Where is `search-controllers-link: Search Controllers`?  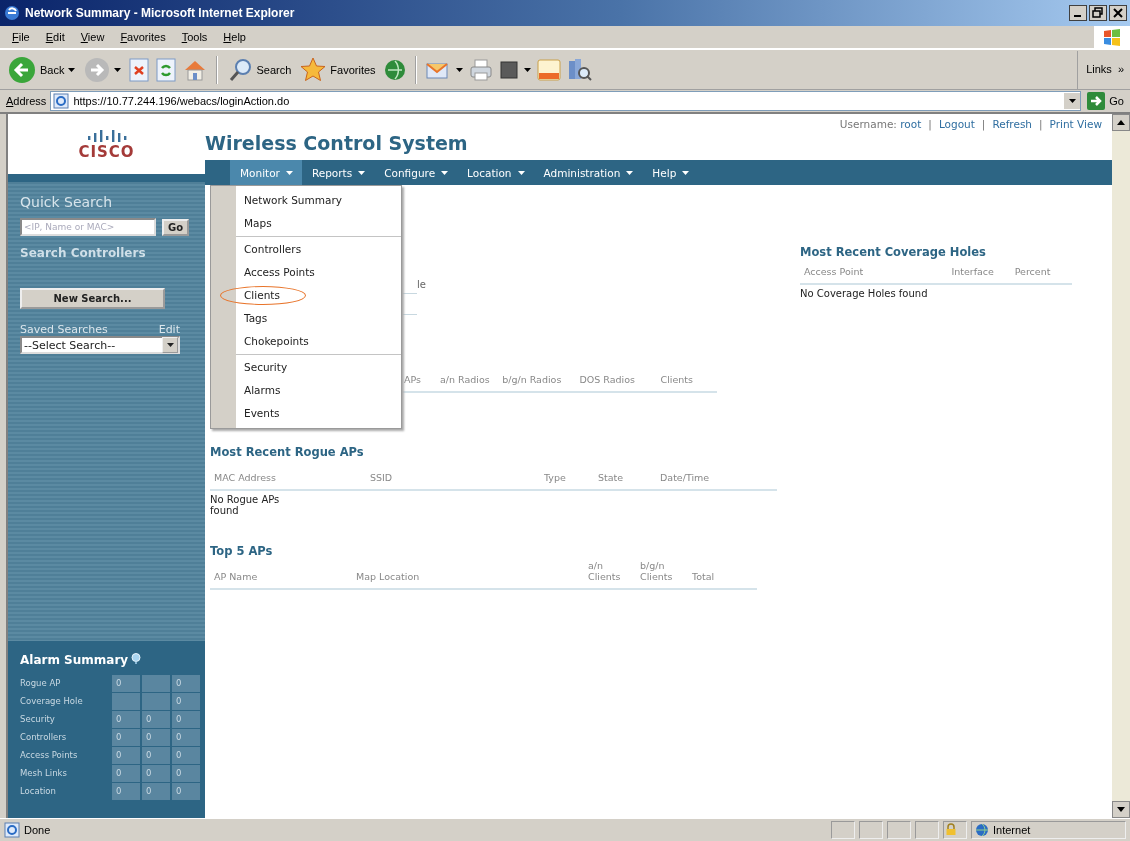
search-controllers-link: Search Controllers is located at coordinates (107, 253).